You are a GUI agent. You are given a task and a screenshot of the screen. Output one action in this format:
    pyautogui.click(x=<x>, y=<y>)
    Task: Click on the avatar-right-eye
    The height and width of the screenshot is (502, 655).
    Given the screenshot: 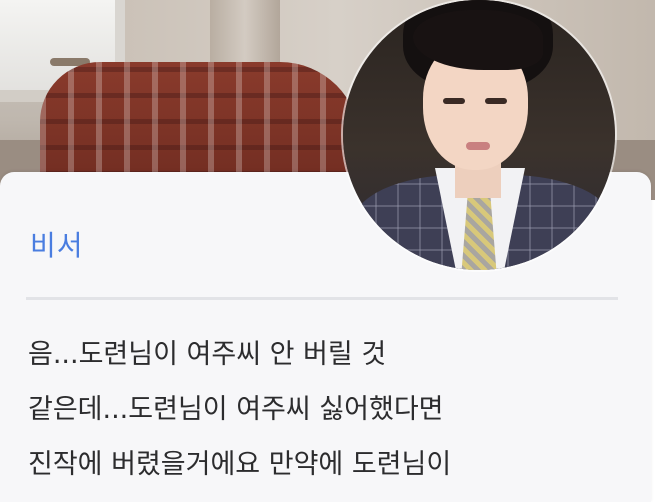 What is the action you would take?
    pyautogui.click(x=496, y=101)
    